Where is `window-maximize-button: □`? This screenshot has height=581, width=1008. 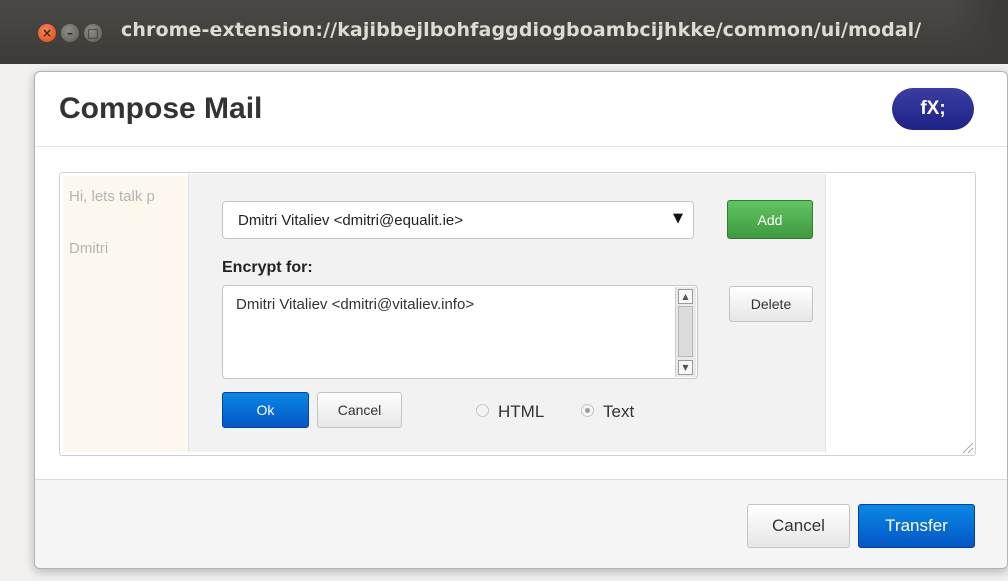 window-maximize-button: □ is located at coordinates (93, 33).